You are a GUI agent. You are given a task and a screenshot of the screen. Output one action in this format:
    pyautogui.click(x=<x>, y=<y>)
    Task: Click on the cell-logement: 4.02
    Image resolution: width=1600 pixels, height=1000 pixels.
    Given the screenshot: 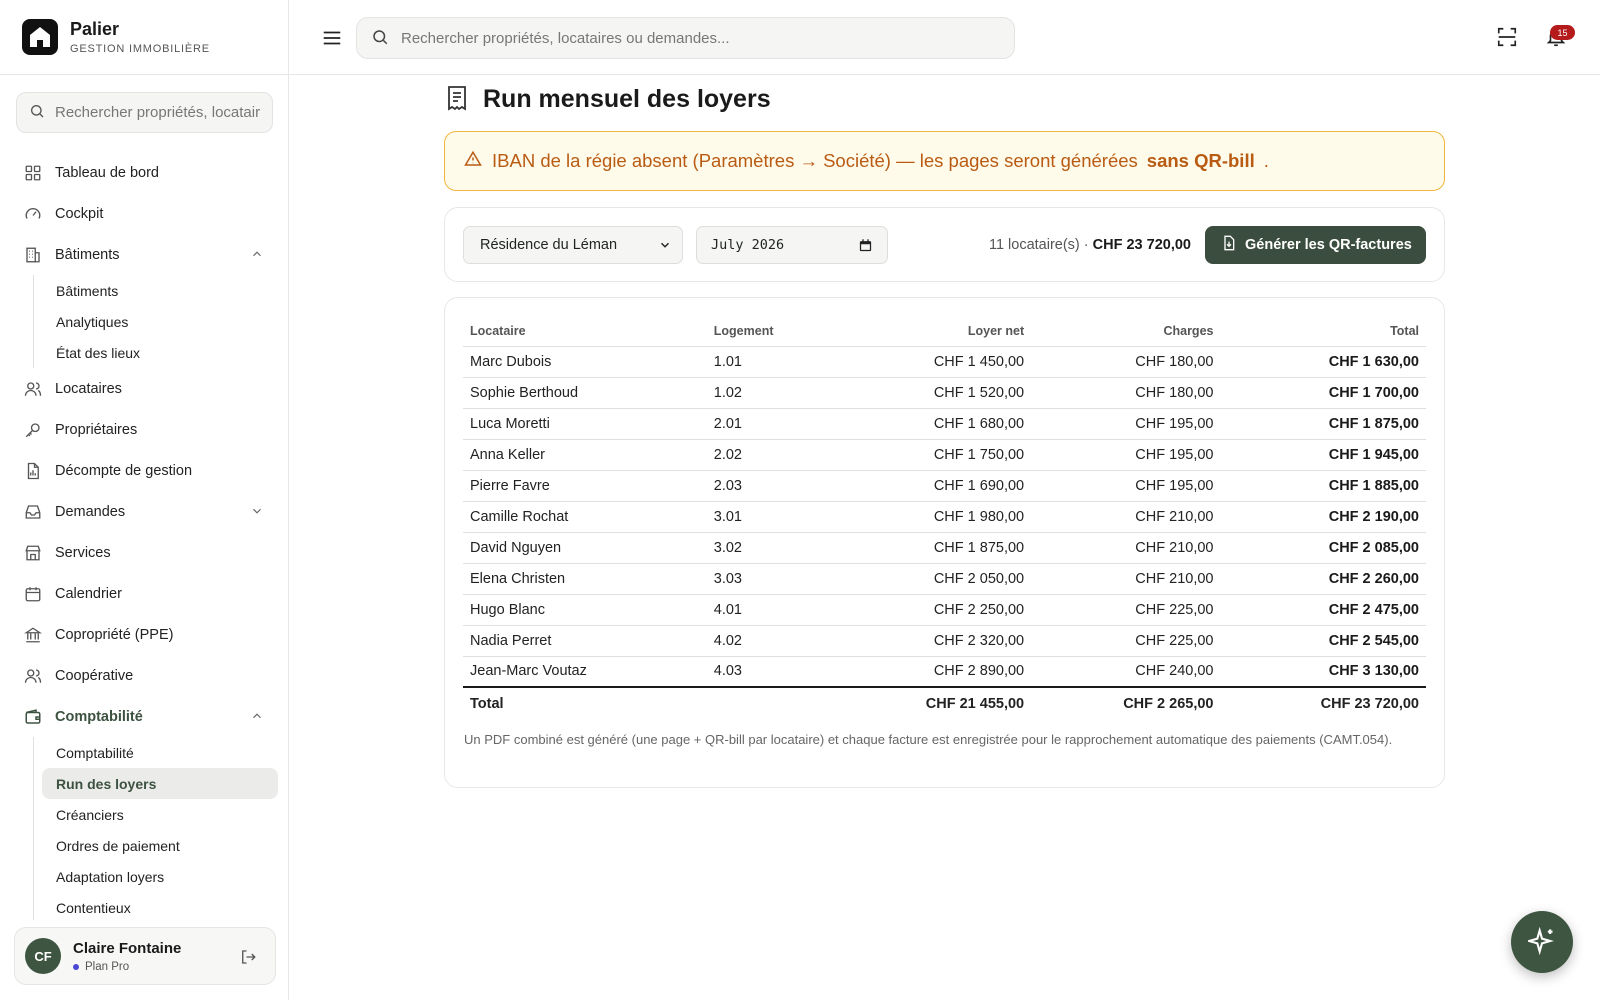 What is the action you would take?
    pyautogui.click(x=777, y=641)
    